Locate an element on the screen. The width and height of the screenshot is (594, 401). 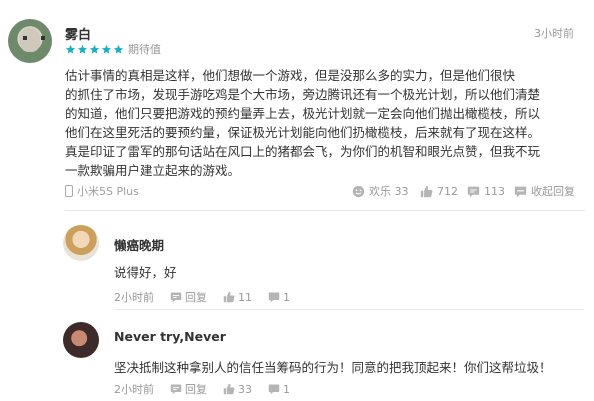
device-info: 小米5S Plus is located at coordinates (102, 191).